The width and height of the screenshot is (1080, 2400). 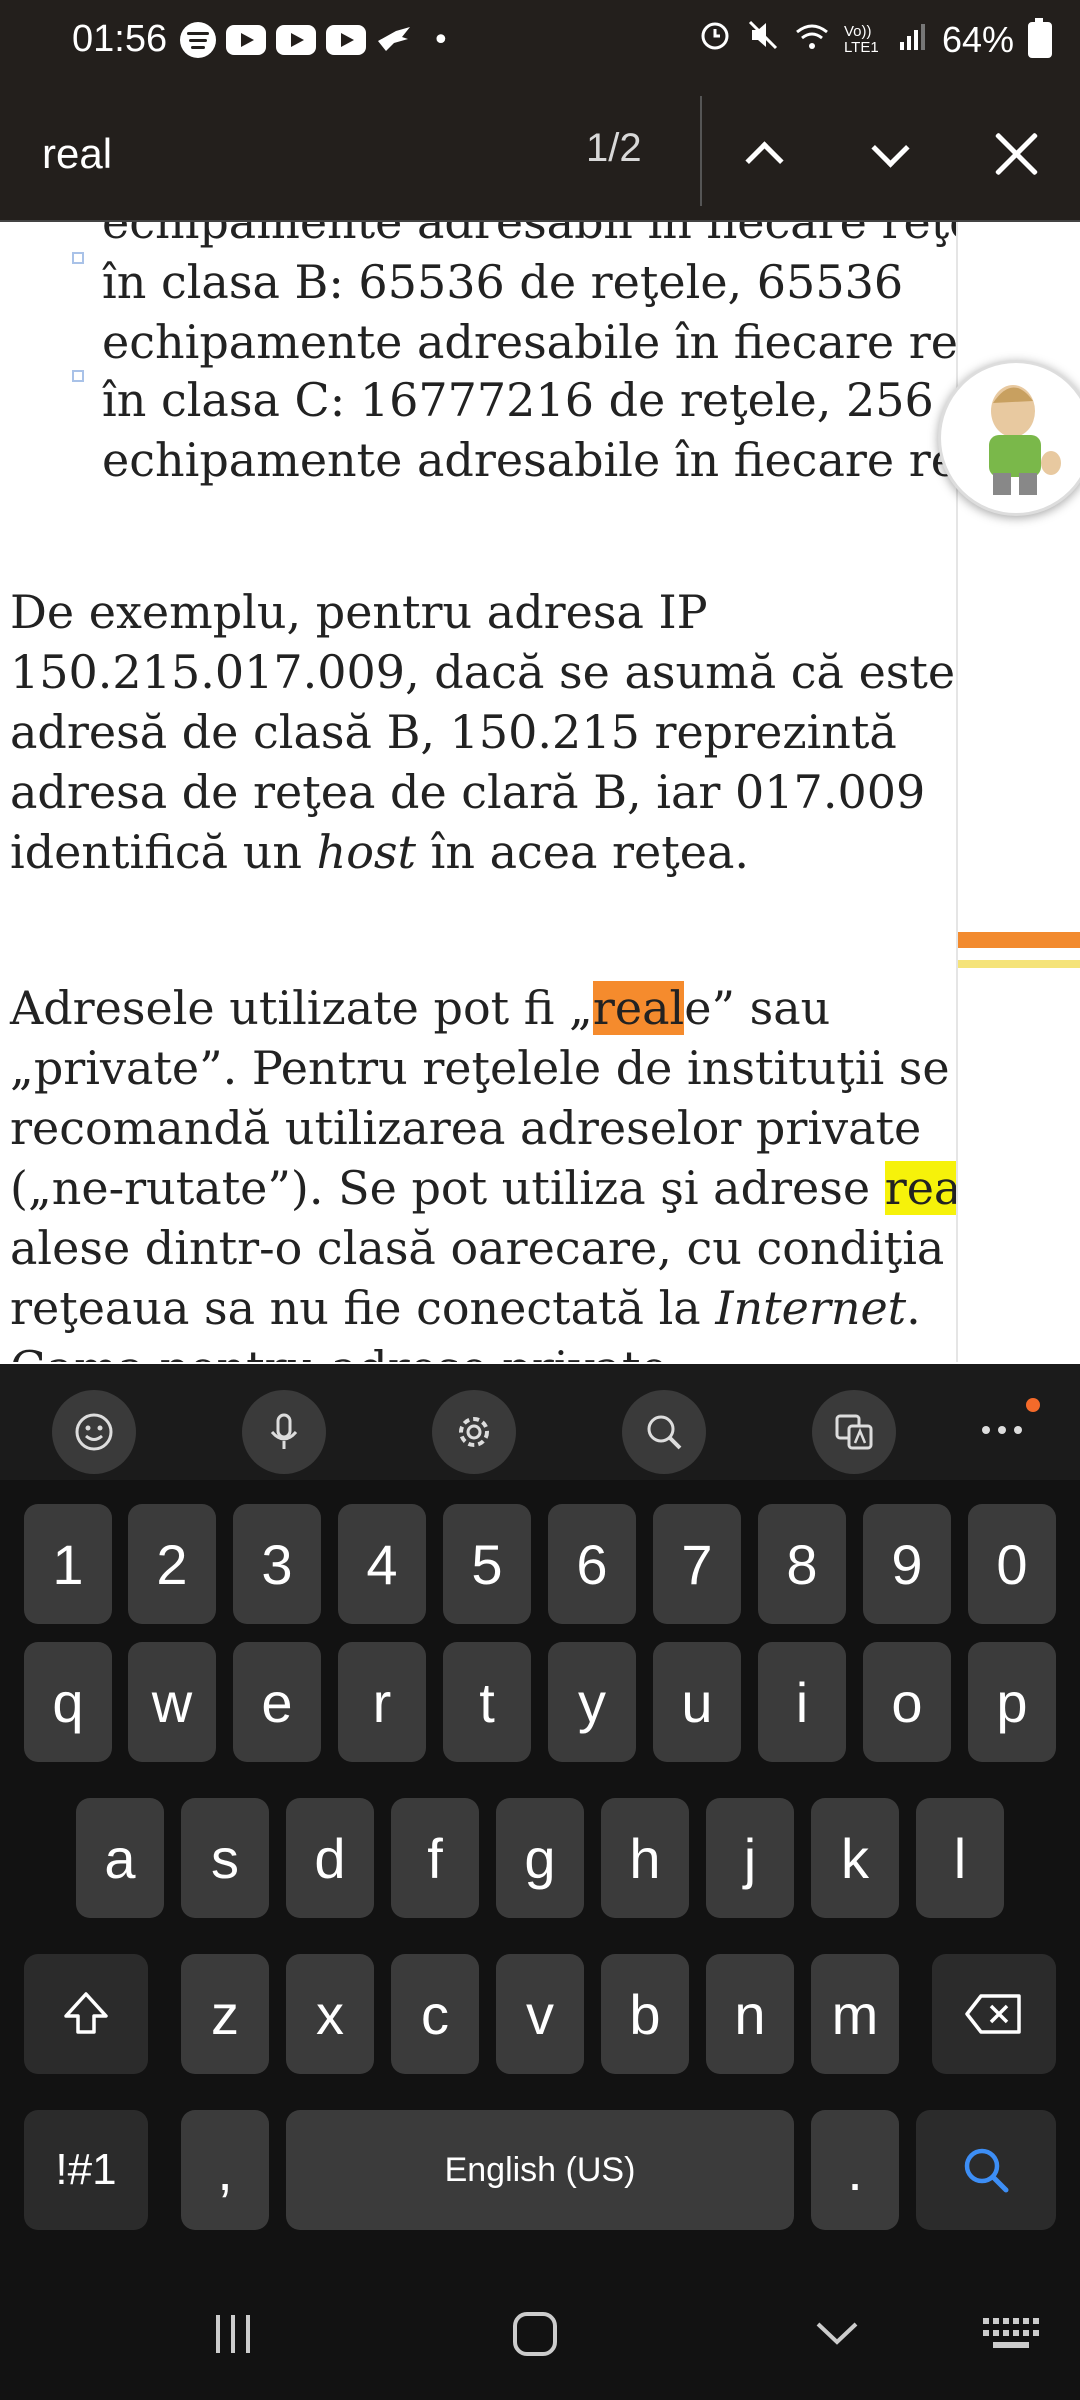 I want to click on translate-button, so click(x=854, y=1432).